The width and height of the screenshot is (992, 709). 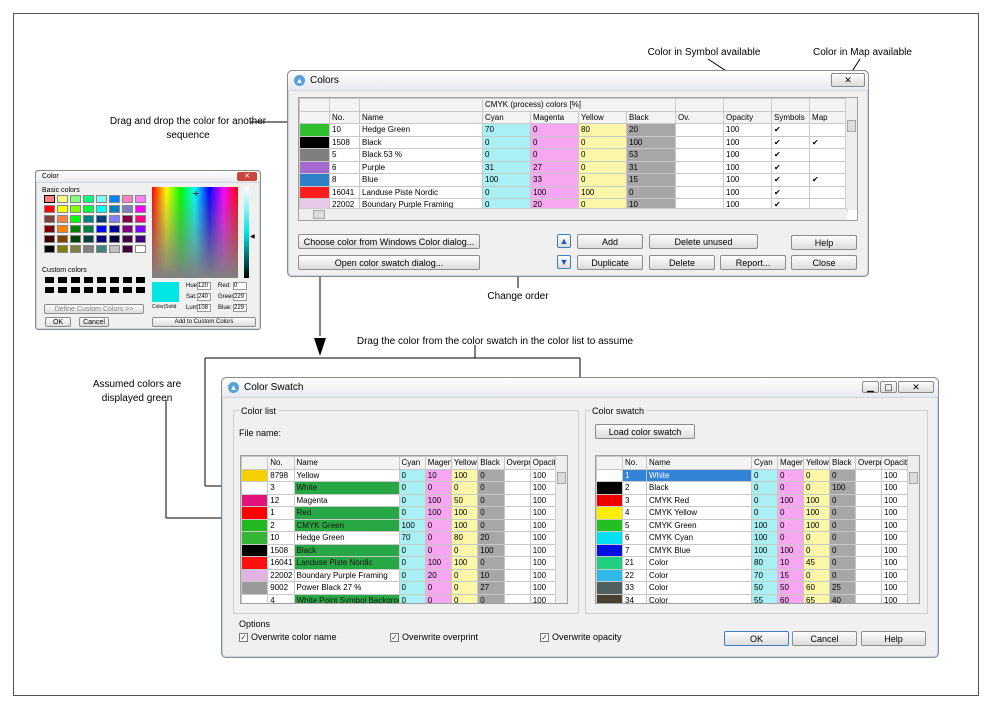 What do you see at coordinates (602, 192) in the screenshot?
I see `cell-yellow: 100` at bounding box center [602, 192].